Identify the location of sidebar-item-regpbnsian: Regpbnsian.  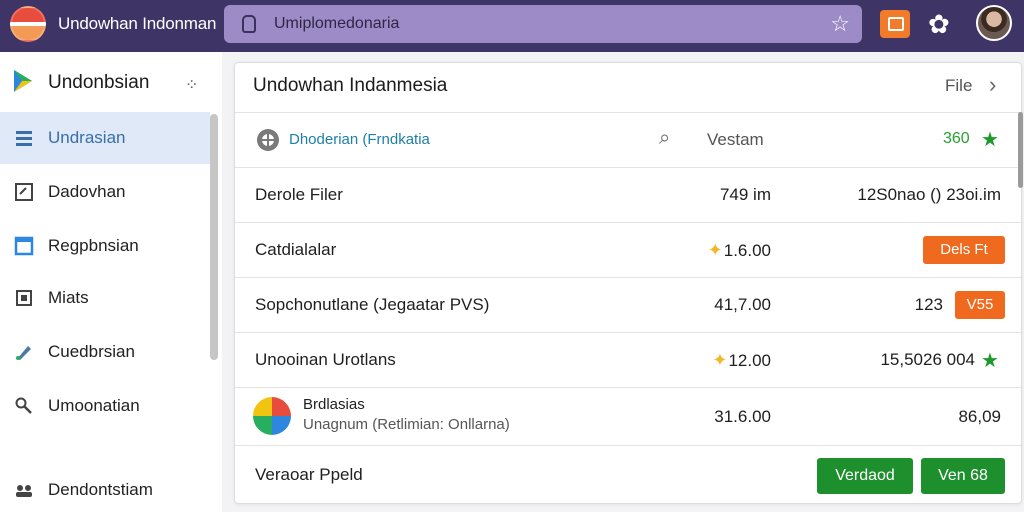
(105, 246).